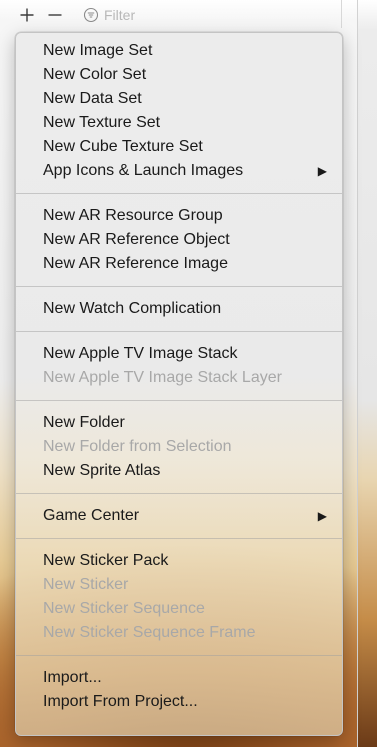 Image resolution: width=377 pixels, height=747 pixels. Describe the element at coordinates (179, 51) in the screenshot. I see `menu-item-new-image-set: New Image Set` at that location.